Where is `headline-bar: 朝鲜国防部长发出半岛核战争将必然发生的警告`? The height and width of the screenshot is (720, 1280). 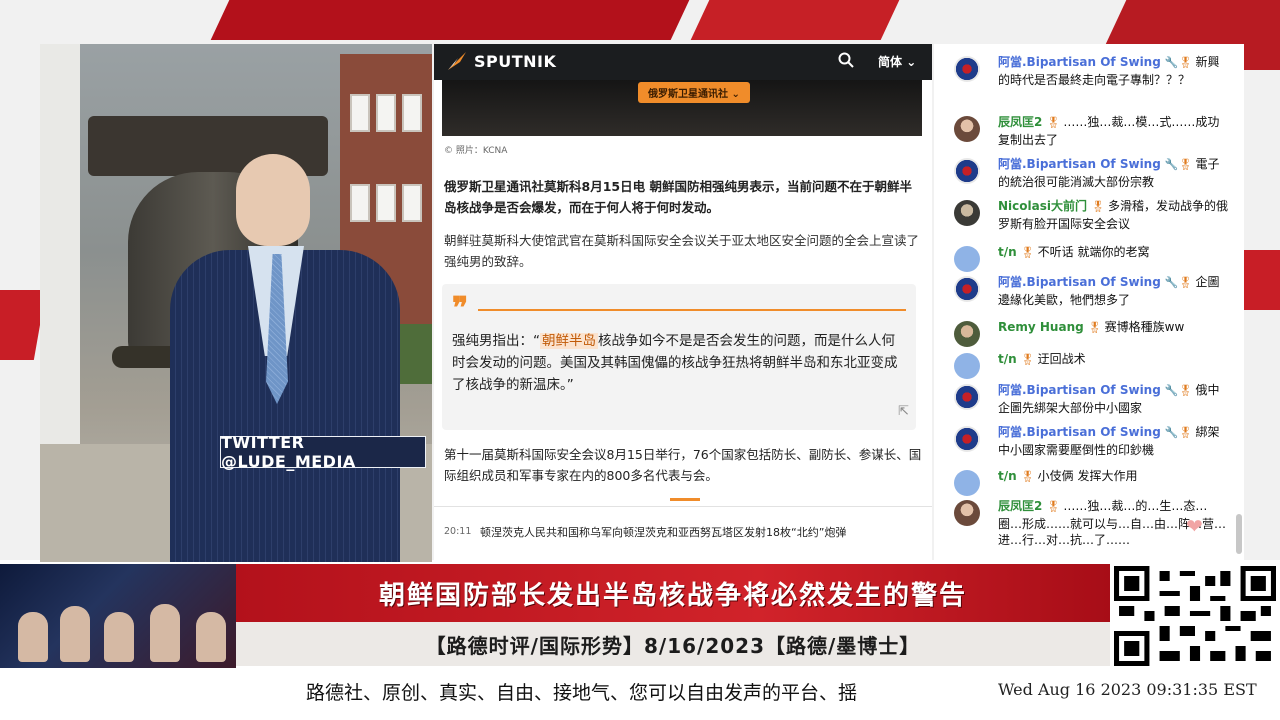
headline-bar: 朝鲜国防部长发出半岛核战争将必然发生的警告 is located at coordinates (673, 593).